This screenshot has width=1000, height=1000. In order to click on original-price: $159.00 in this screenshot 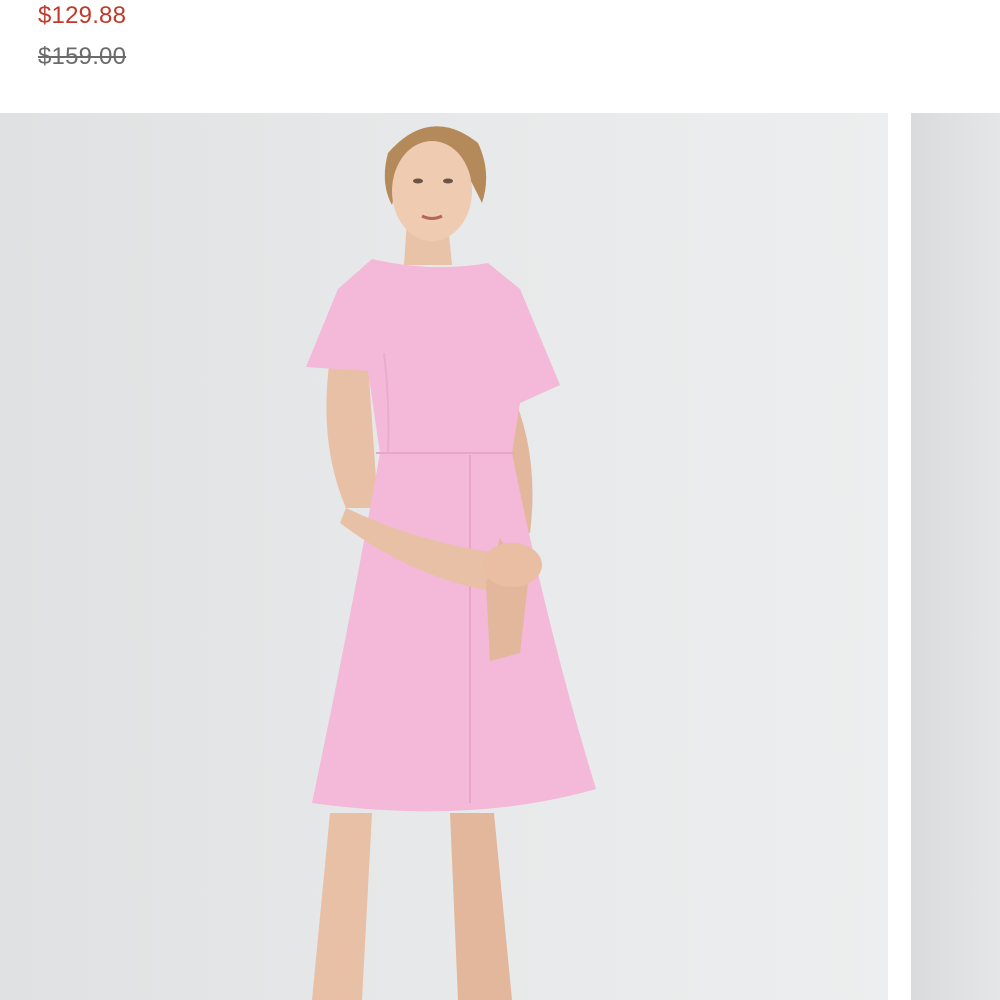, I will do `click(82, 56)`.